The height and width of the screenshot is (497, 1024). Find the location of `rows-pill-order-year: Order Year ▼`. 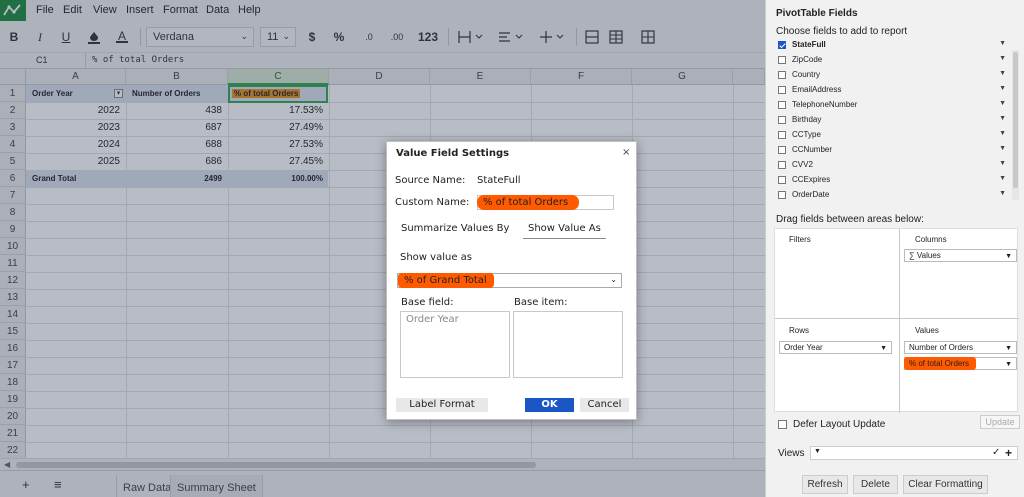

rows-pill-order-year: Order Year ▼ is located at coordinates (835, 347).